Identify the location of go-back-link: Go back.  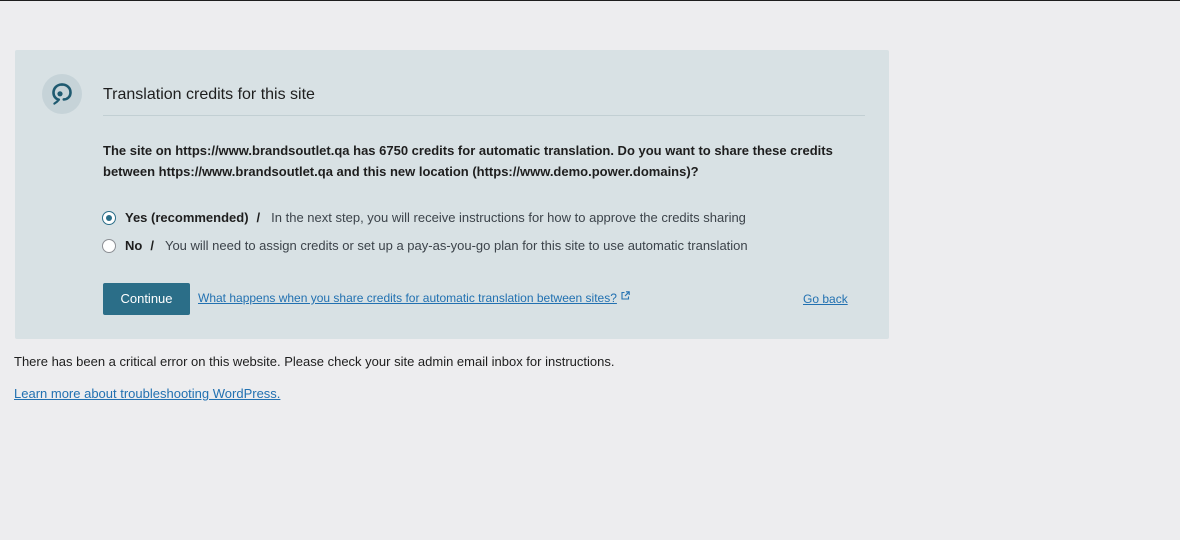
(825, 299).